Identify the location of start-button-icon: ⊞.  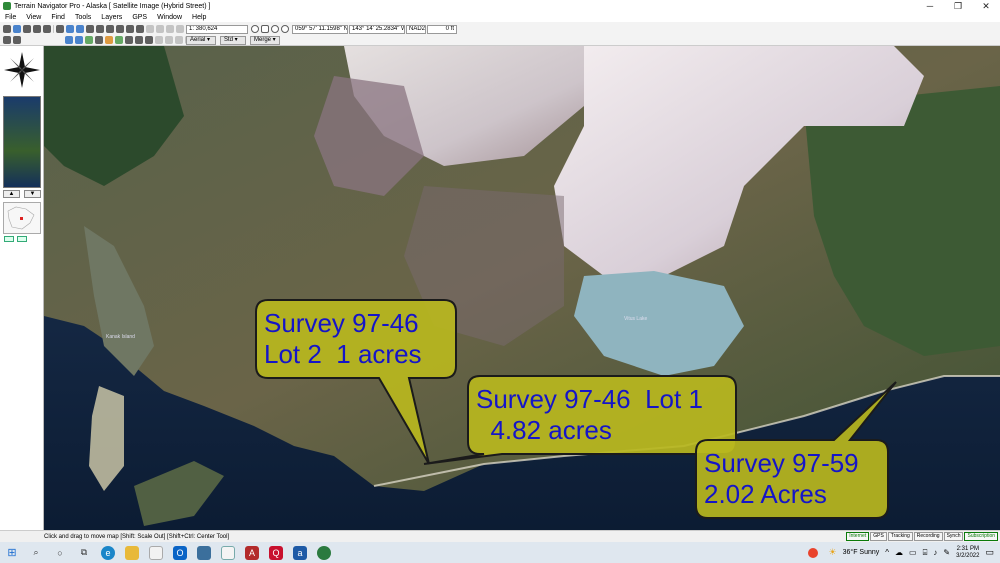
(12, 553).